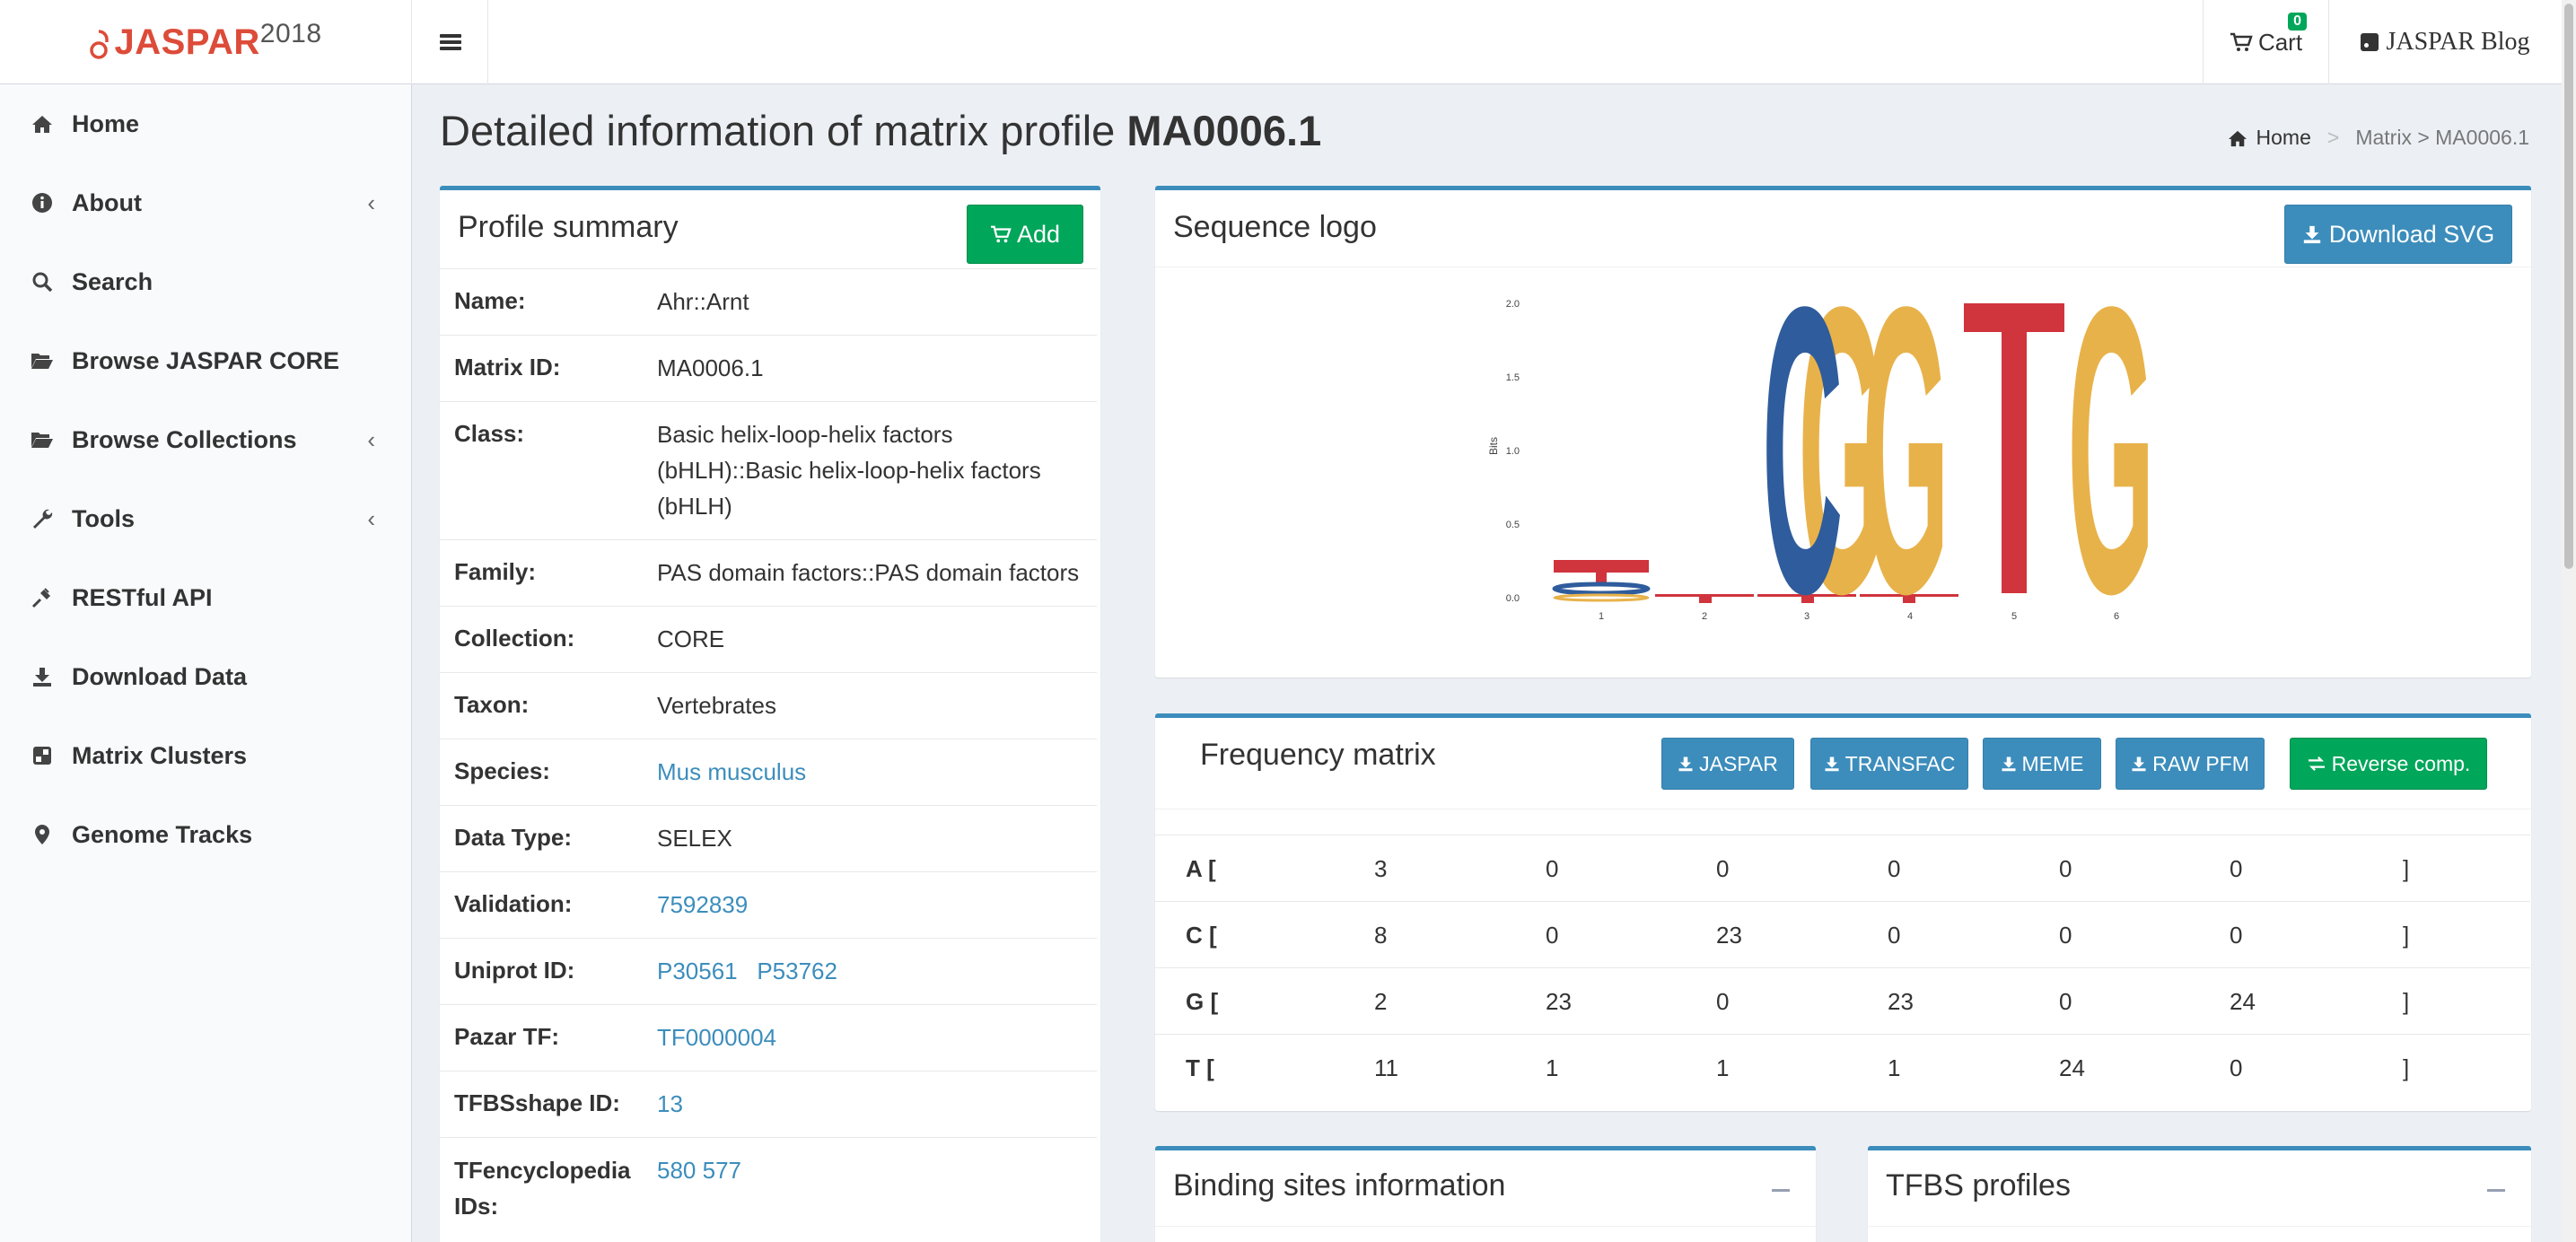 Image resolution: width=2576 pixels, height=1242 pixels. Describe the element at coordinates (537, 1102) in the screenshot. I see `summary-key: TFBSshape ID:` at that location.